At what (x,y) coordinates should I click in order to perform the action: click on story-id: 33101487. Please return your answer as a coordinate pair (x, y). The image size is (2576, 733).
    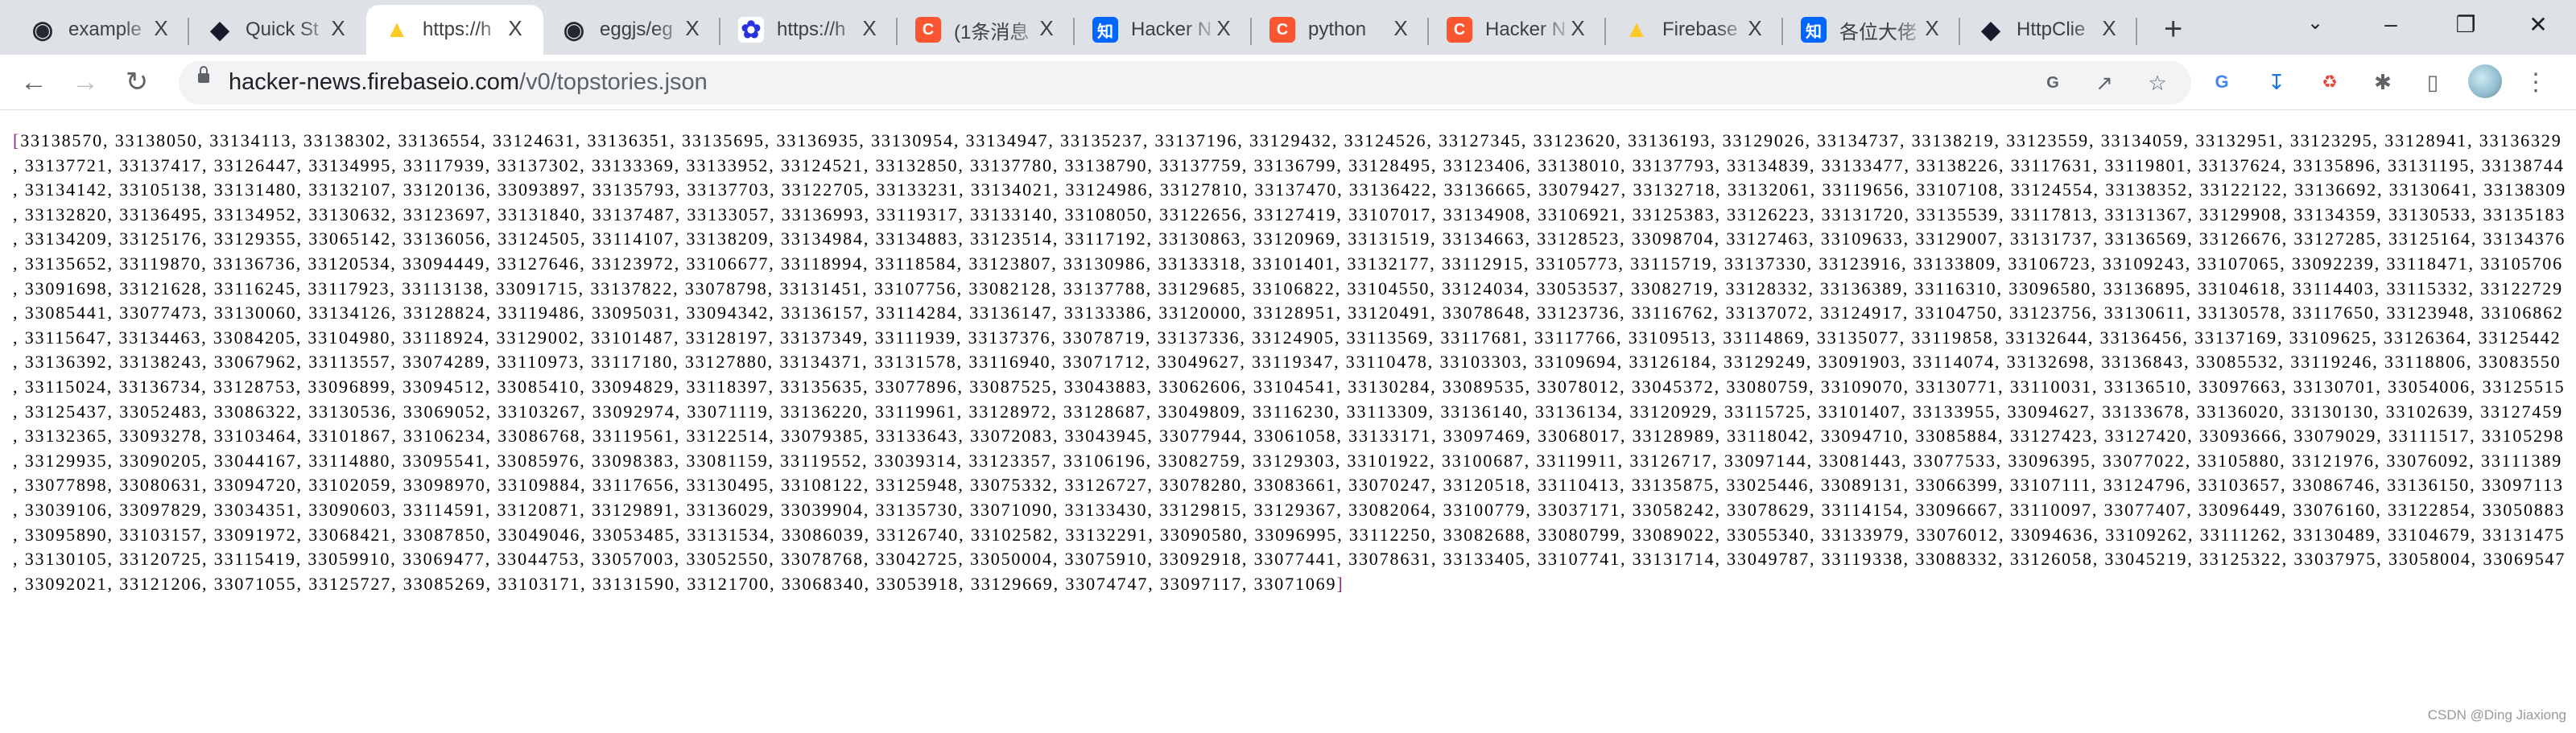
    Looking at the image, I should click on (632, 337).